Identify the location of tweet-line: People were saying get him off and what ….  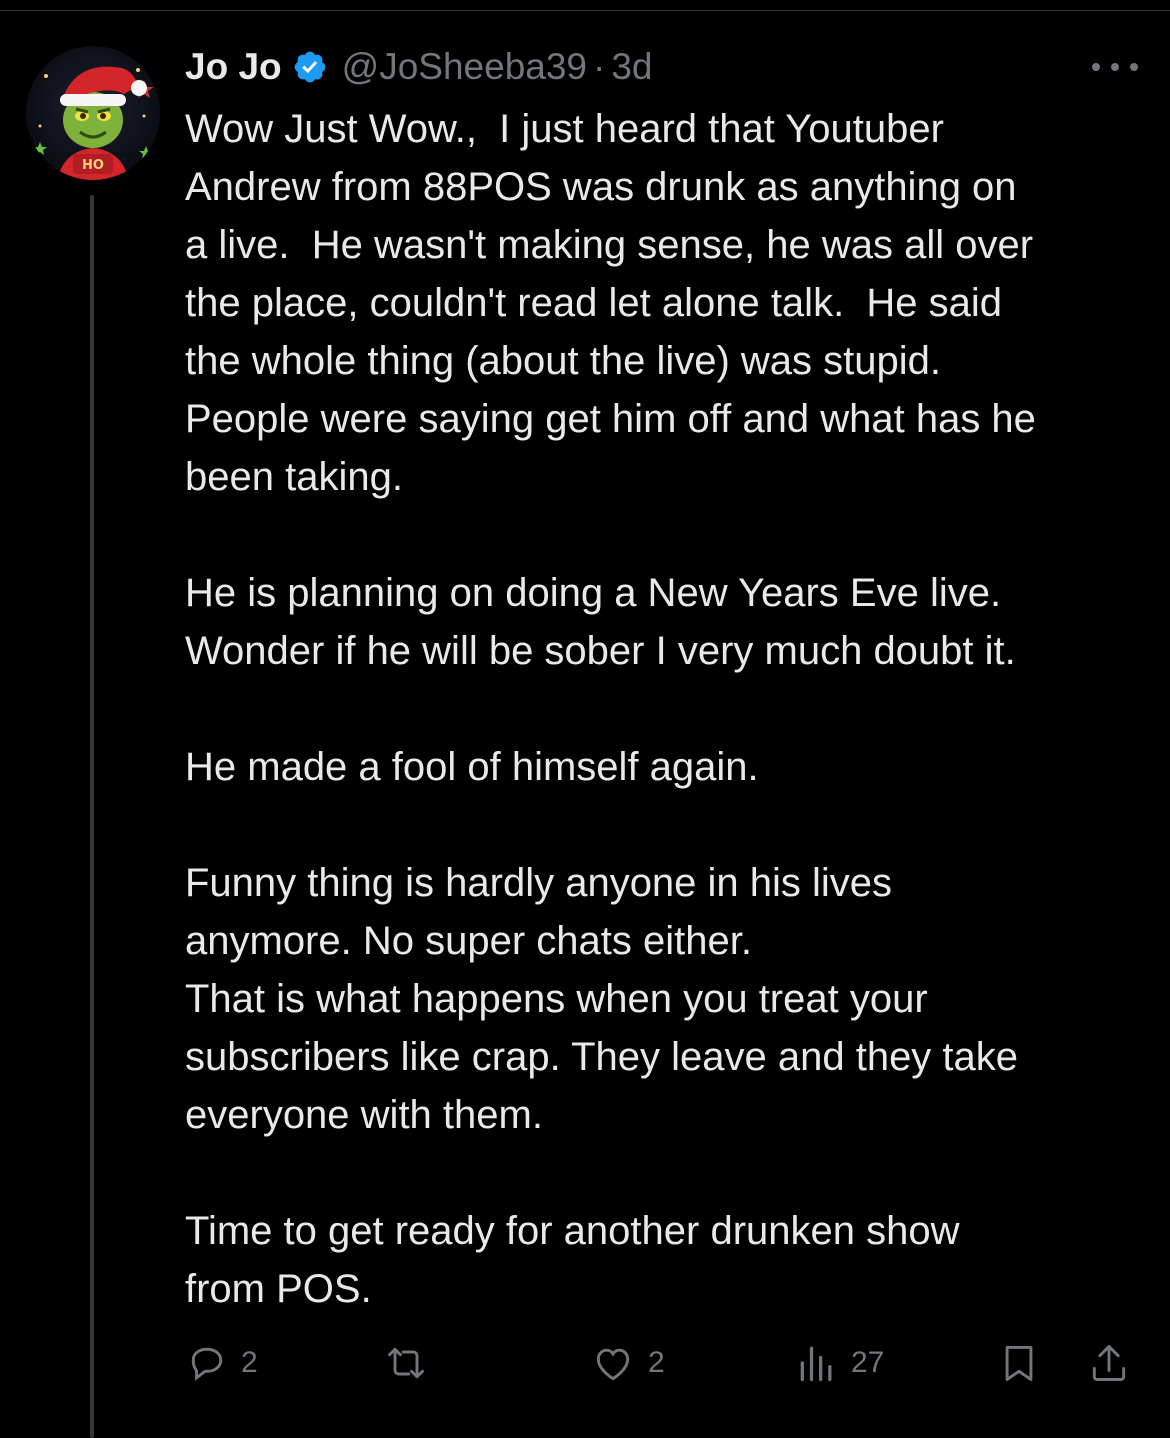
(610, 419).